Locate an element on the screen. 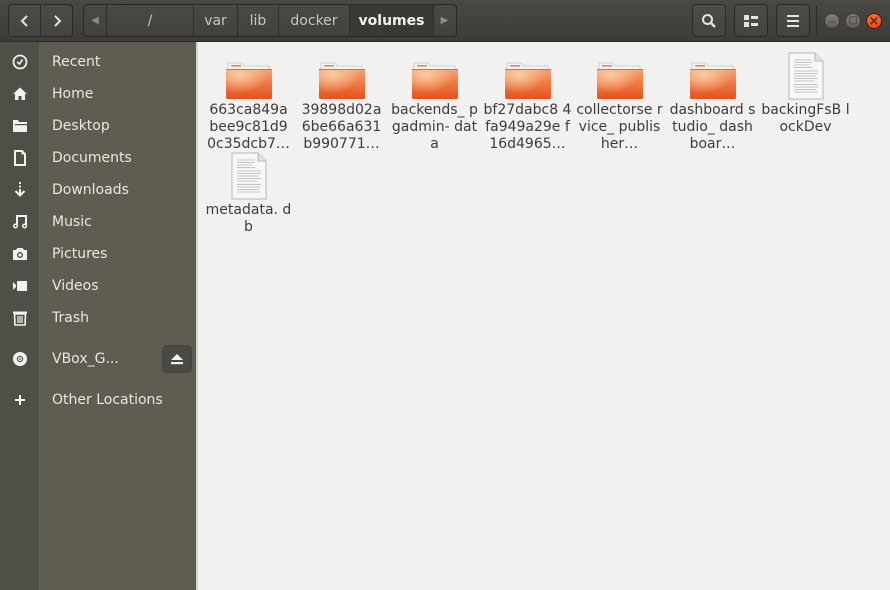  back-button is located at coordinates (24, 20).